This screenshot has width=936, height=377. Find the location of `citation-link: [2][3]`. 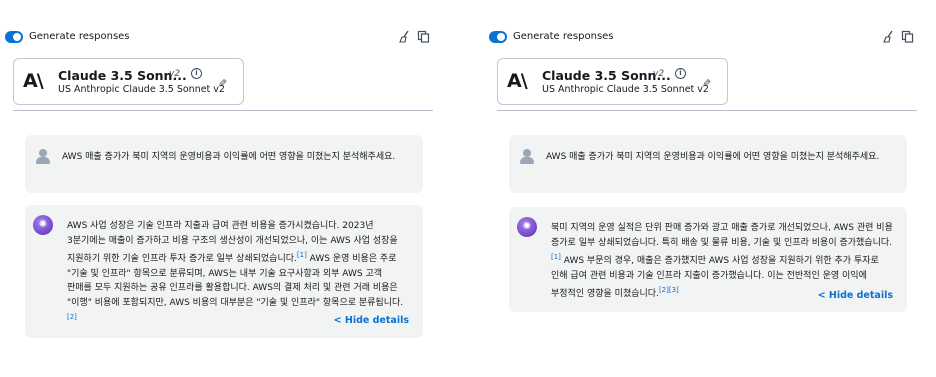

citation-link: [2][3] is located at coordinates (669, 290).